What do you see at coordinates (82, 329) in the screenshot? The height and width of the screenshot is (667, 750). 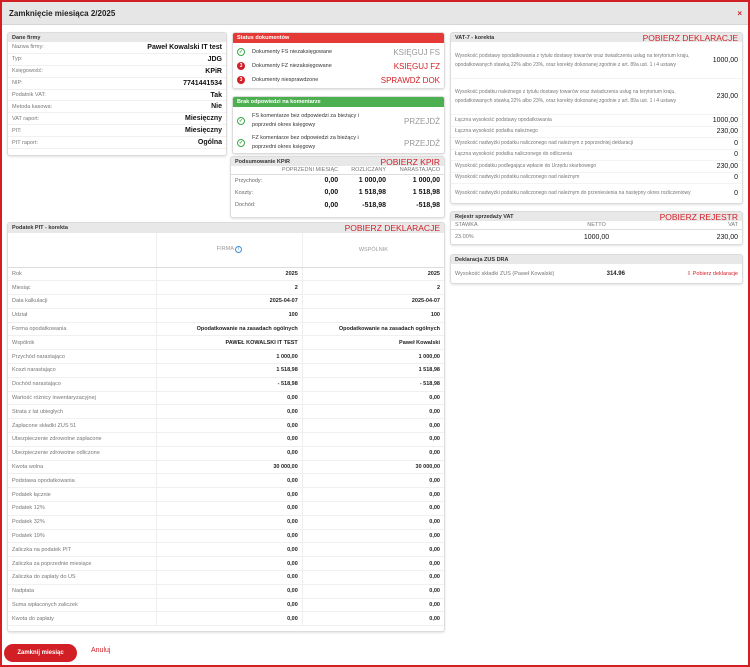 I see `pit-row-label: Forma opodatkowania` at bounding box center [82, 329].